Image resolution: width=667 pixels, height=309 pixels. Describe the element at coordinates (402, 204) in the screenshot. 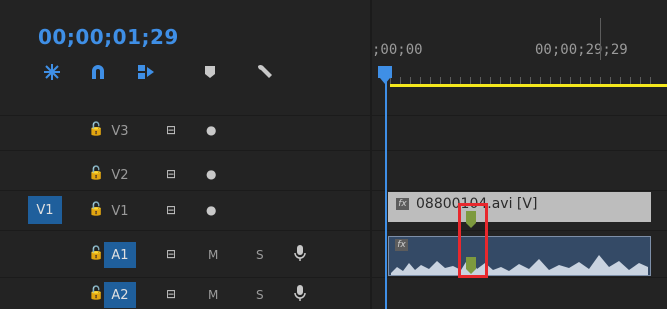

I see `fx-badge-icon: fx` at that location.